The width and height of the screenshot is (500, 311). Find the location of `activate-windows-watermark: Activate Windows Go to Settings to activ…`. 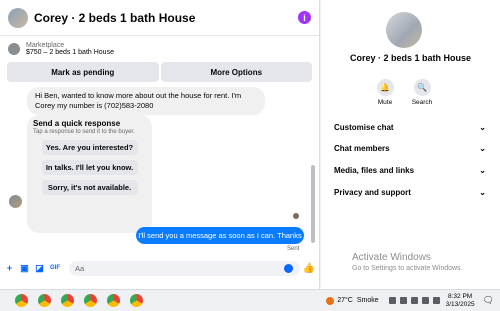

activate-windows-watermark: Activate Windows Go to Settings to activ… is located at coordinates (407, 262).